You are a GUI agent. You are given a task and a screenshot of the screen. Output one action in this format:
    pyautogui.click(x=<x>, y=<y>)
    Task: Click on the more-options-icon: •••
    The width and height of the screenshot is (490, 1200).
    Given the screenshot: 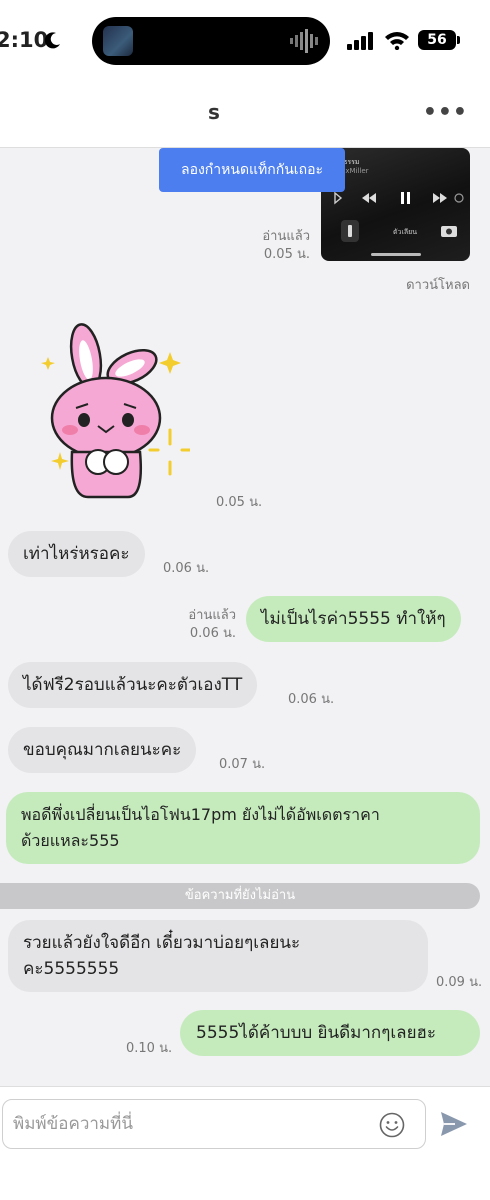 What is the action you would take?
    pyautogui.click(x=445, y=112)
    